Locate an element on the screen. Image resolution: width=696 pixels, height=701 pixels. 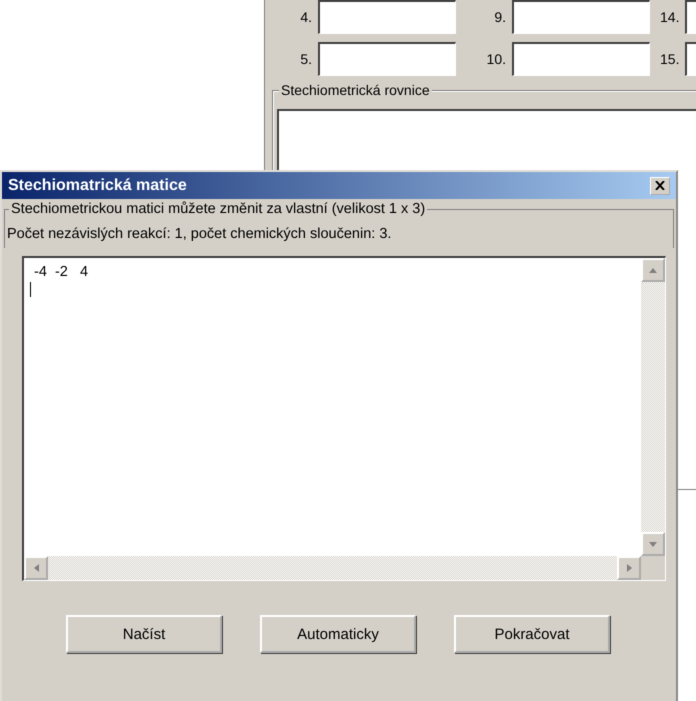
scroll-up-button is located at coordinates (653, 270).